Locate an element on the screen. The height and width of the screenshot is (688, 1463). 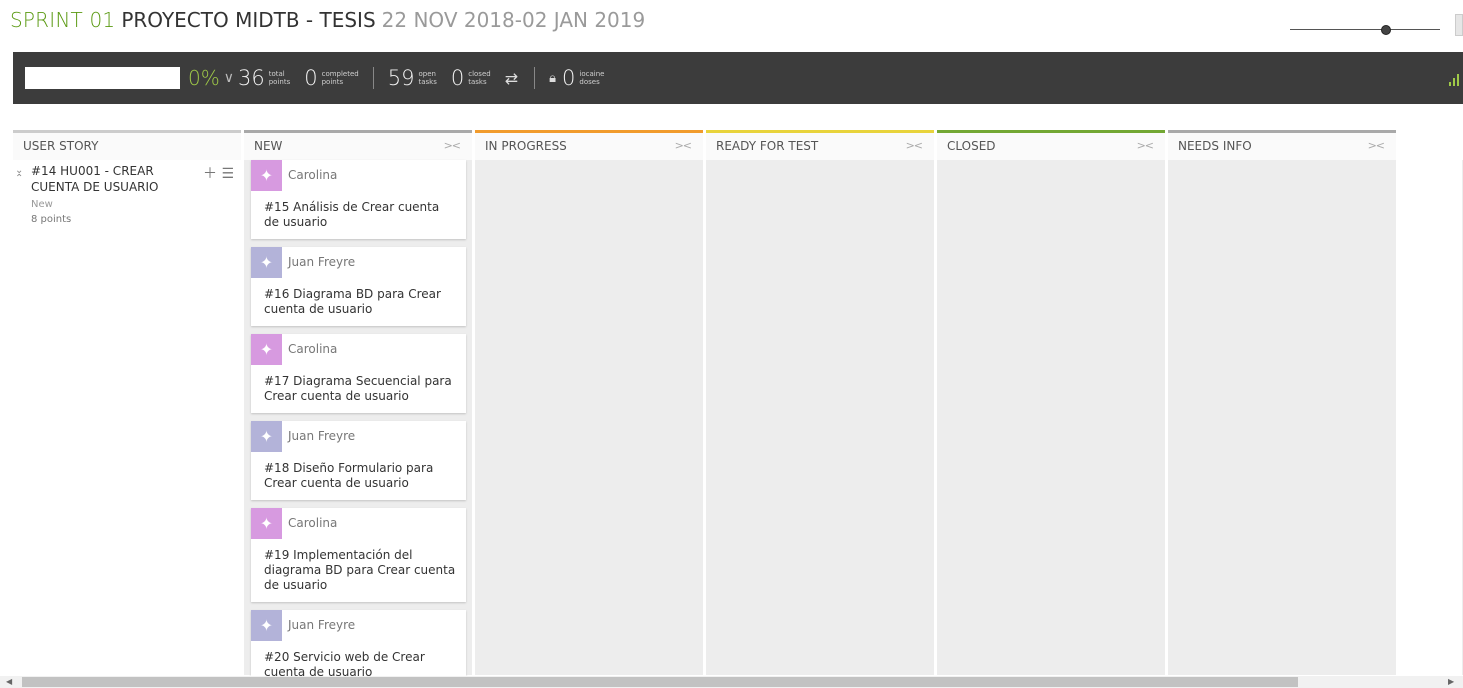
completed-points-value: 0 is located at coordinates (311, 78).